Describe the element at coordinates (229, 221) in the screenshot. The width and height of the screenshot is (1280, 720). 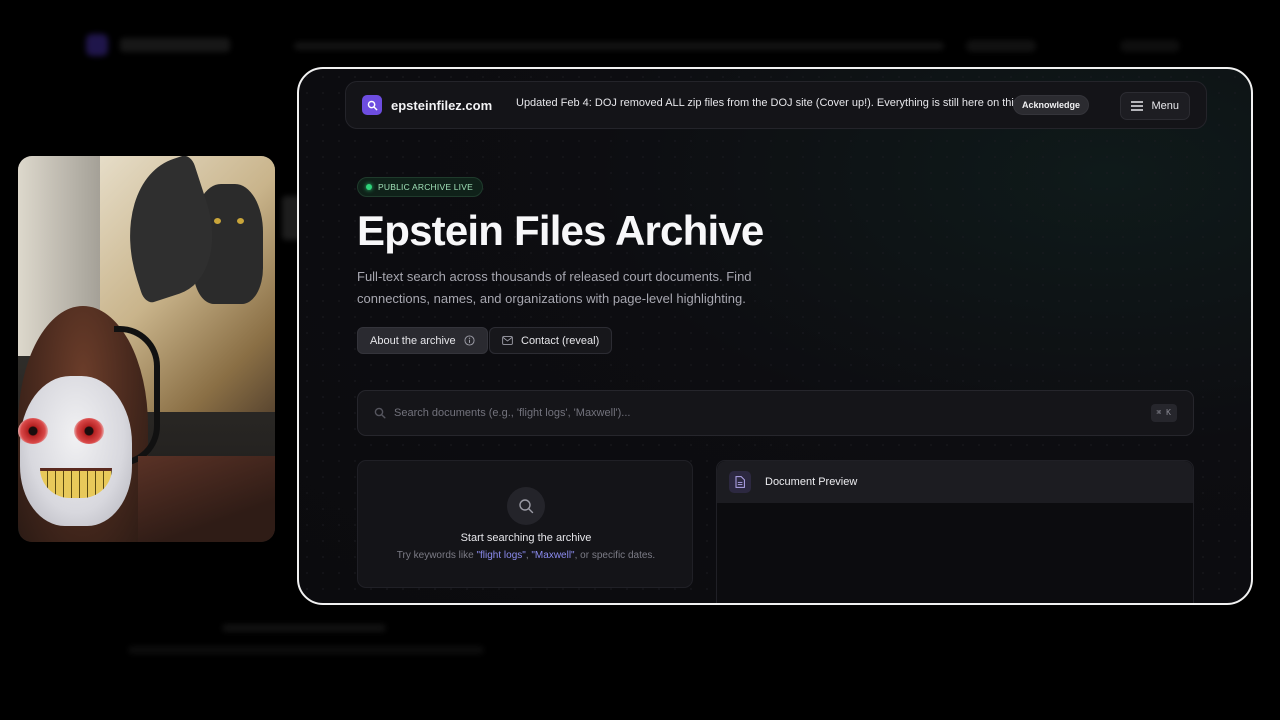
I see `winged-cat-eyes` at that location.